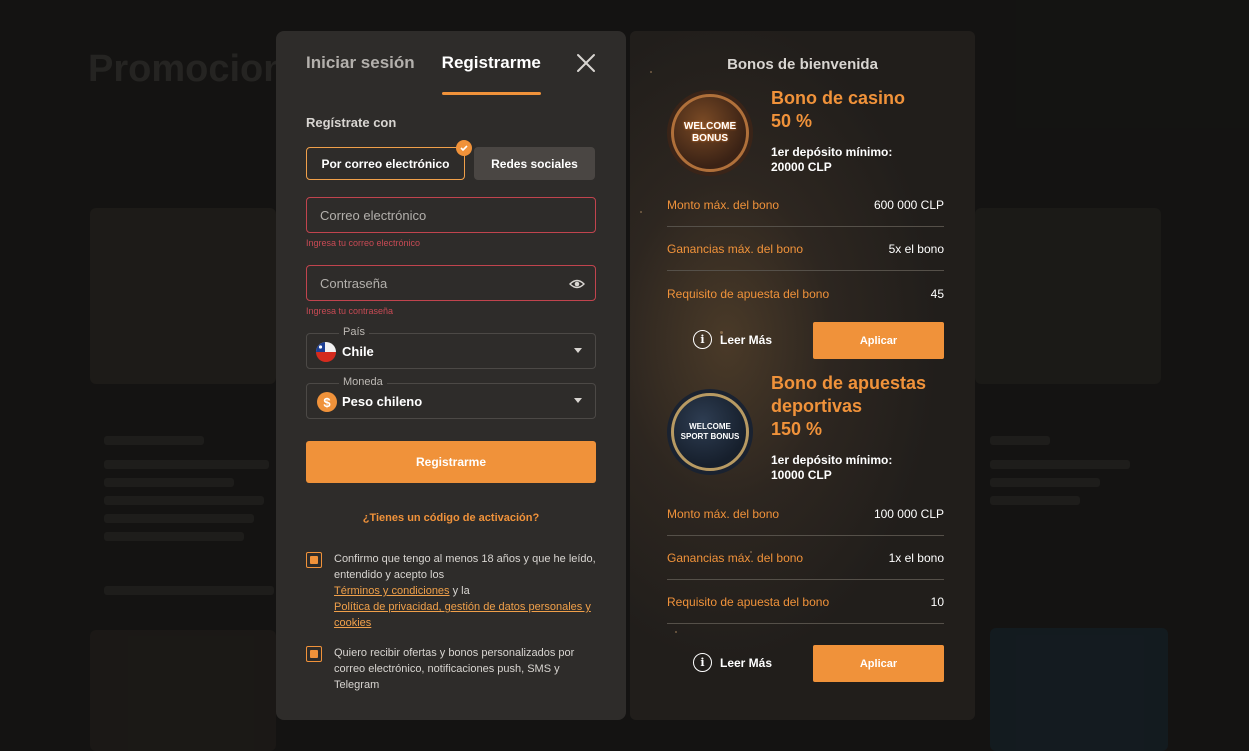 The height and width of the screenshot is (751, 1249). I want to click on social-method-label: Redes sociales, so click(534, 163).